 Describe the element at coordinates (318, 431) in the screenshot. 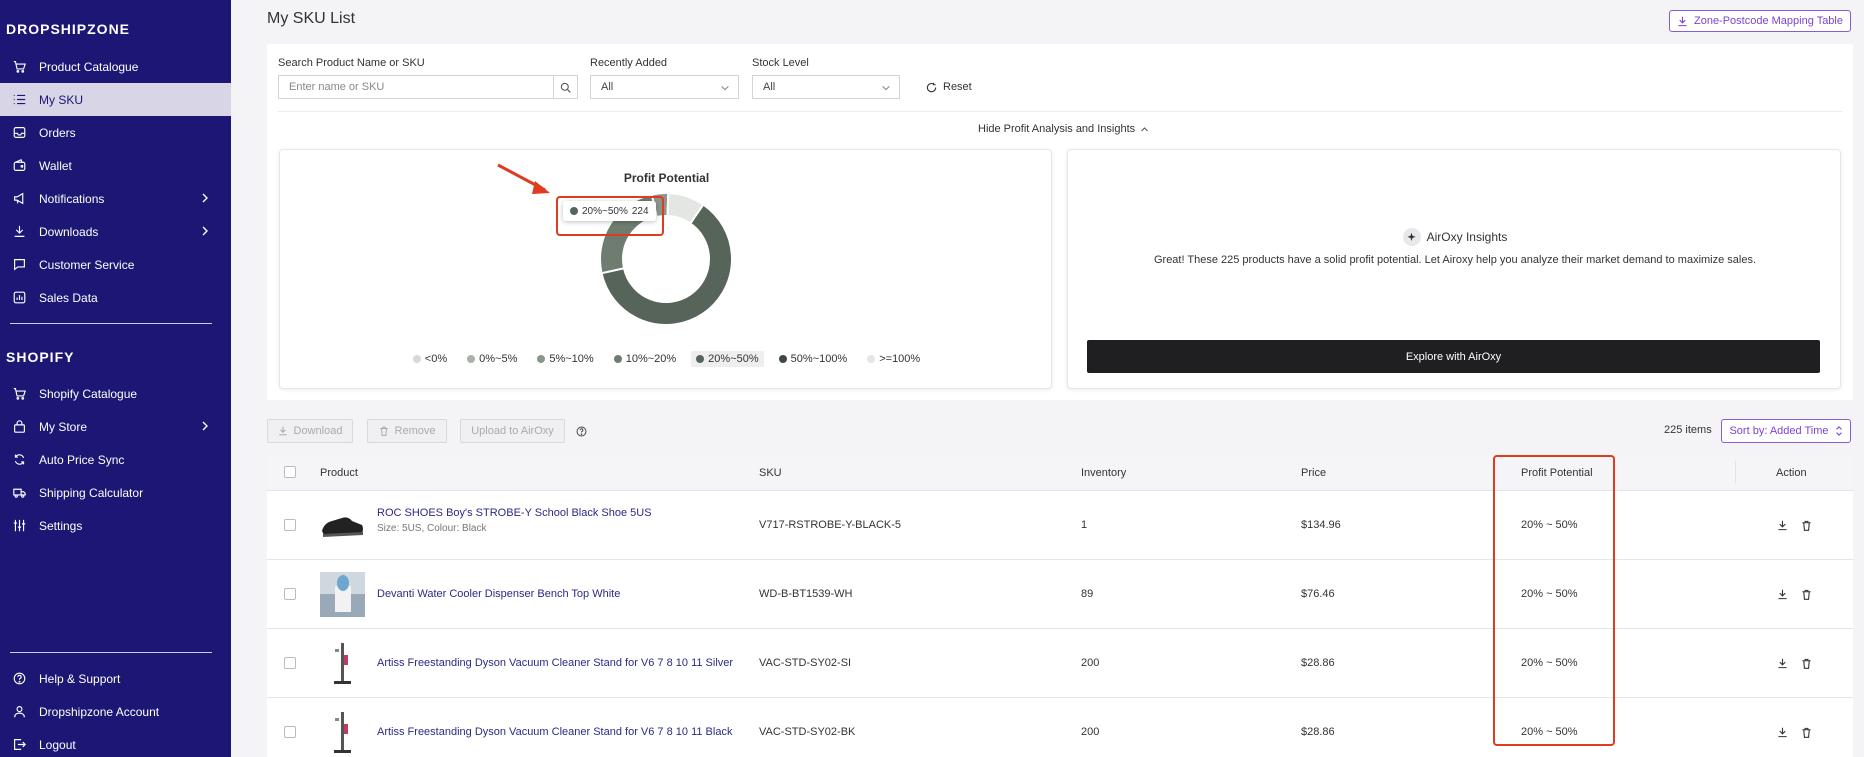

I see `download-label: Download` at that location.